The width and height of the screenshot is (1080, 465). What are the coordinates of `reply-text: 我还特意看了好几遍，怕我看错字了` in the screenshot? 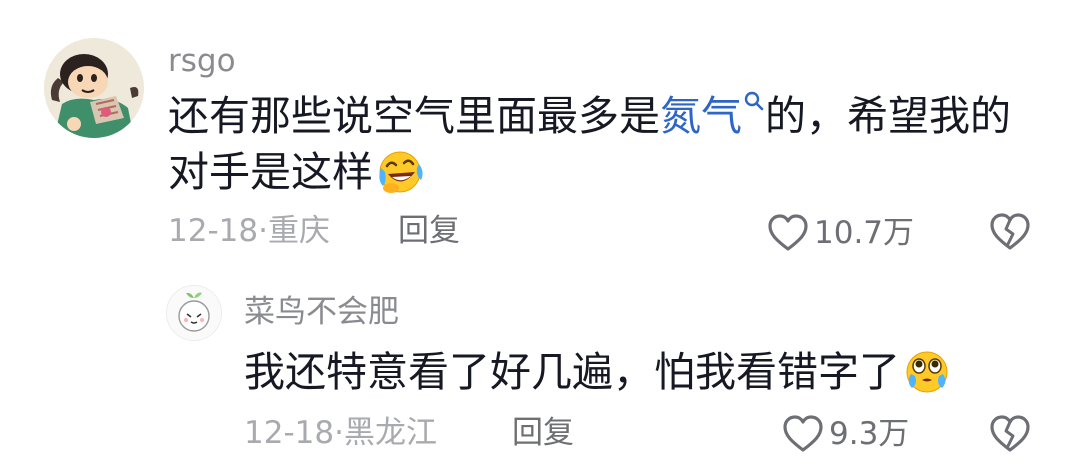 It's located at (598, 372).